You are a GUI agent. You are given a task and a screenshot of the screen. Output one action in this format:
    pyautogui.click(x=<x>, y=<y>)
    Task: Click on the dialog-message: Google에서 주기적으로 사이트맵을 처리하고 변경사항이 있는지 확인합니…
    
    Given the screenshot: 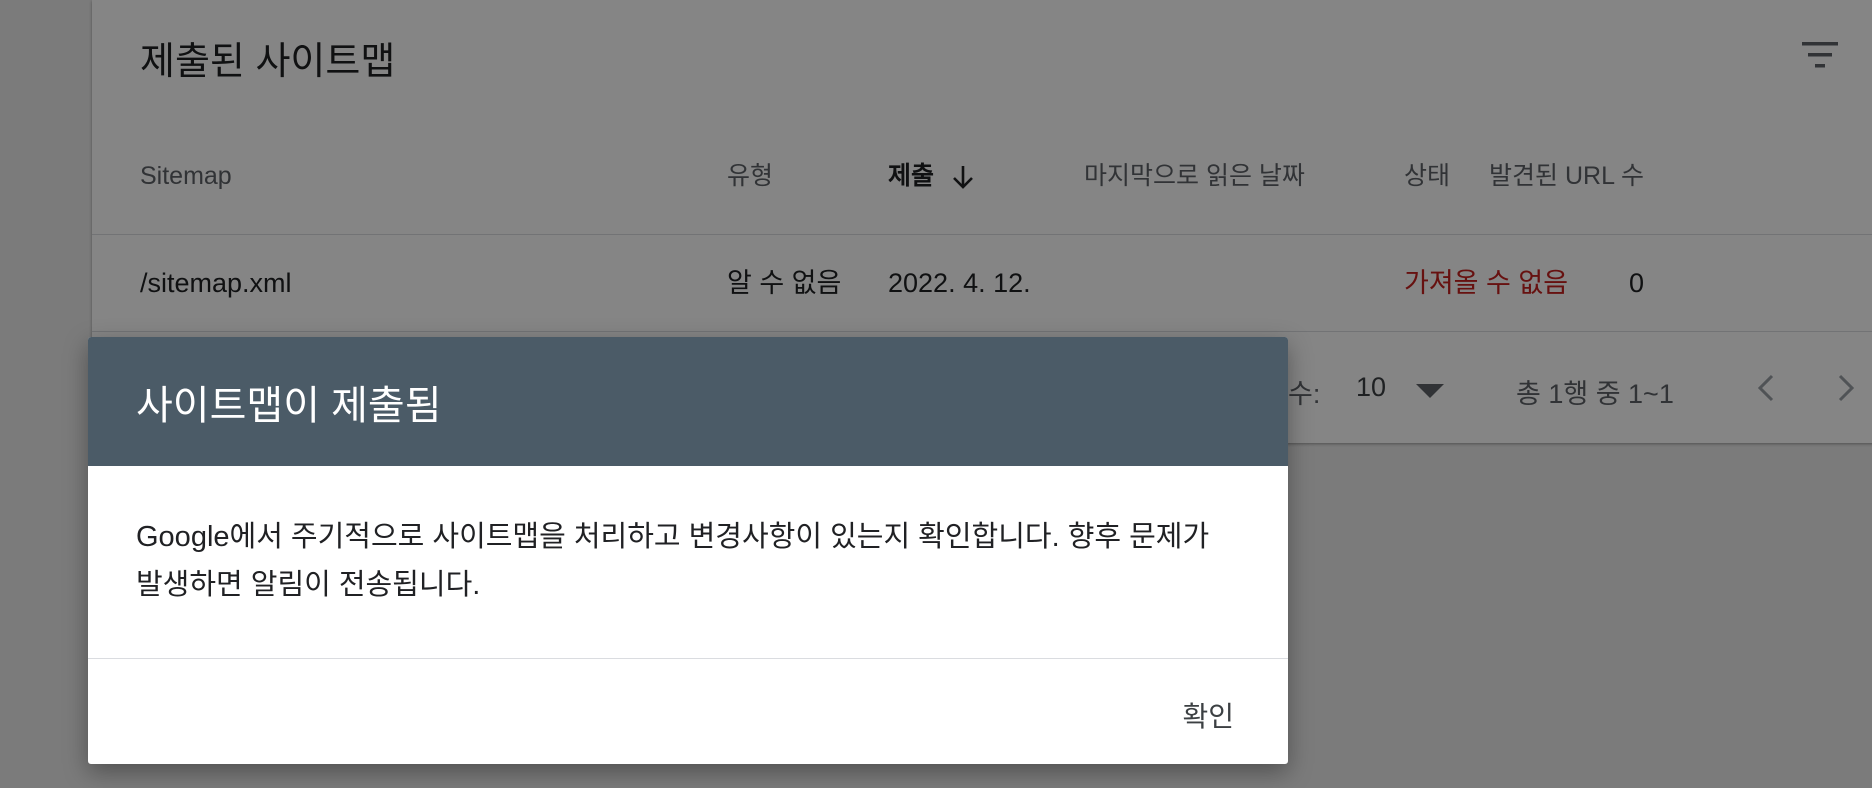 What is the action you would take?
    pyautogui.click(x=673, y=561)
    